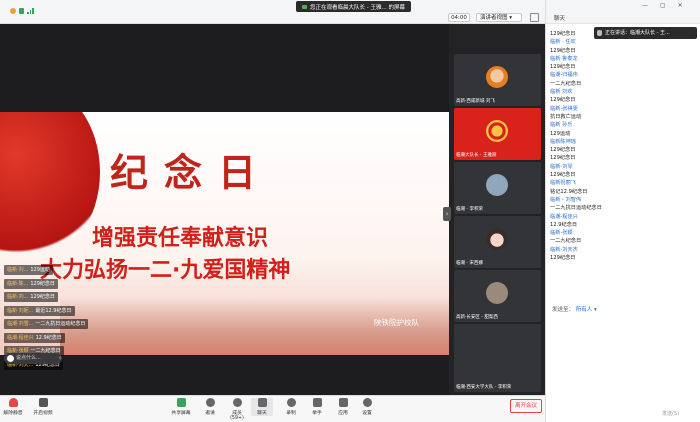 This screenshot has height=422, width=700. I want to click on close-icon: ✕, so click(680, 5).